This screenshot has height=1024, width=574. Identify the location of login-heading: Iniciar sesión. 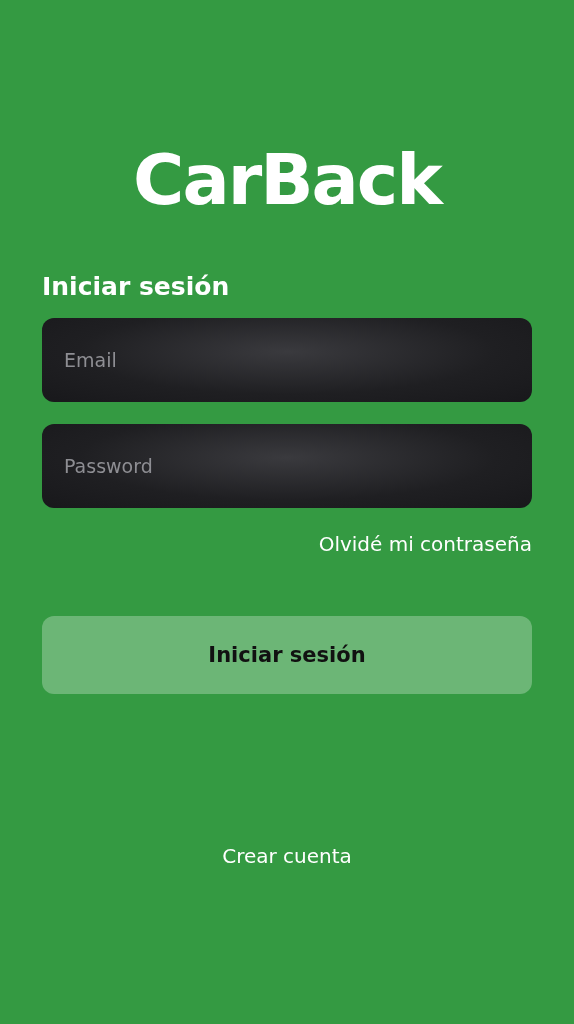
(136, 287).